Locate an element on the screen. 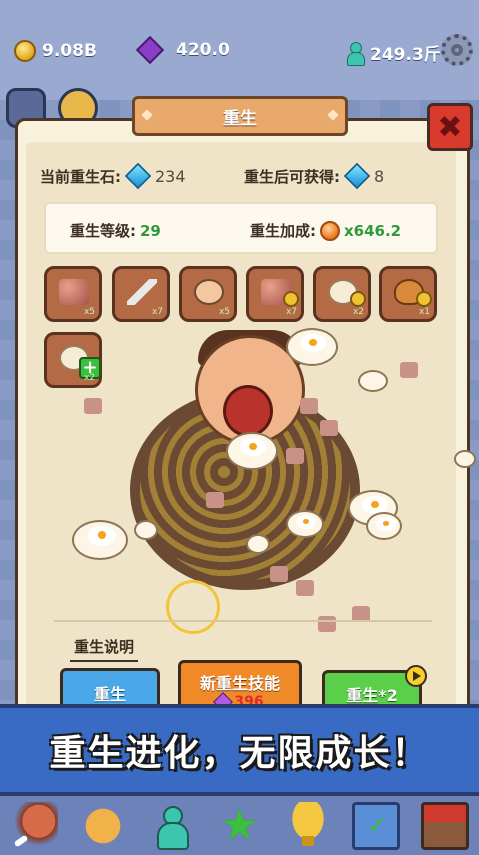  close-icon: ✖ is located at coordinates (450, 127).